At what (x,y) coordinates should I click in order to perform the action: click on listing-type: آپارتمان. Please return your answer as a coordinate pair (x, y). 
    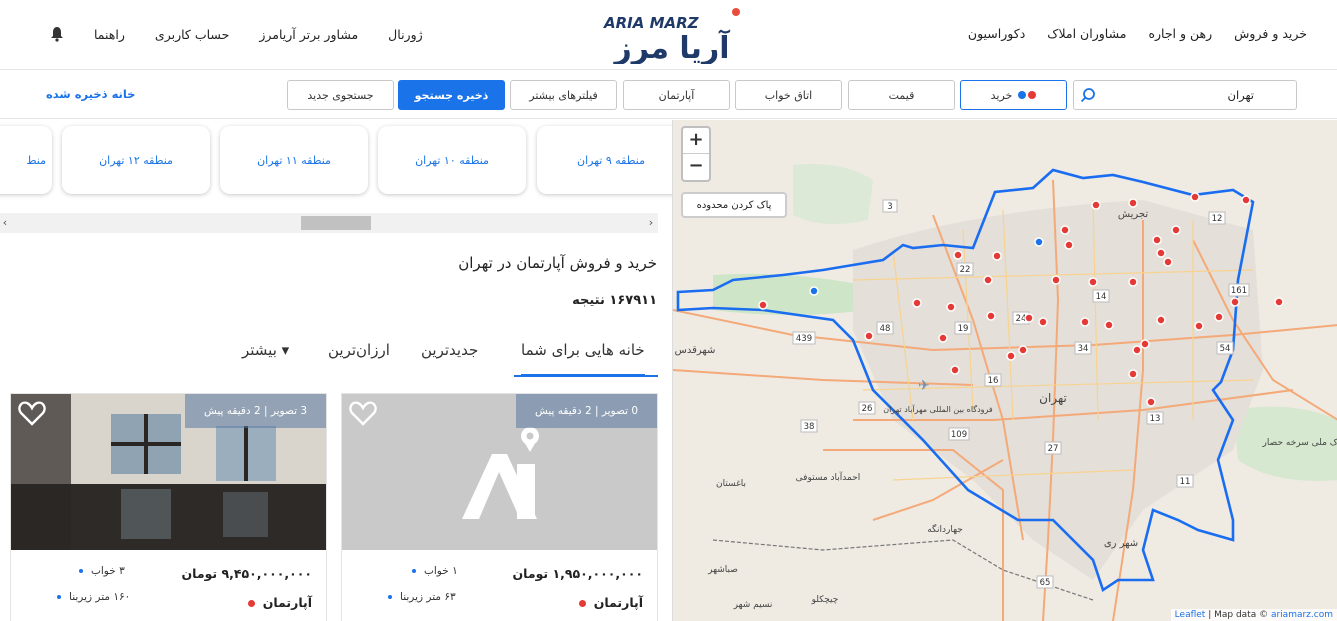
    Looking at the image, I should click on (280, 602).